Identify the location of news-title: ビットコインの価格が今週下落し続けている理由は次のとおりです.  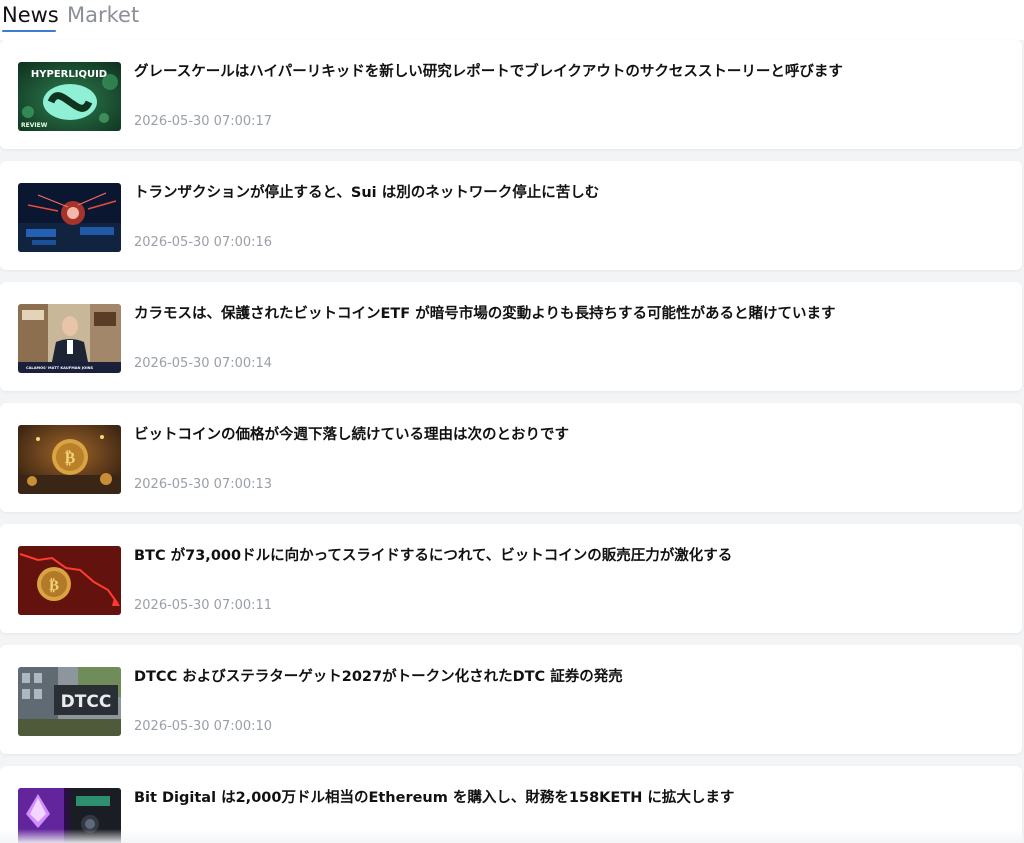
(569, 435).